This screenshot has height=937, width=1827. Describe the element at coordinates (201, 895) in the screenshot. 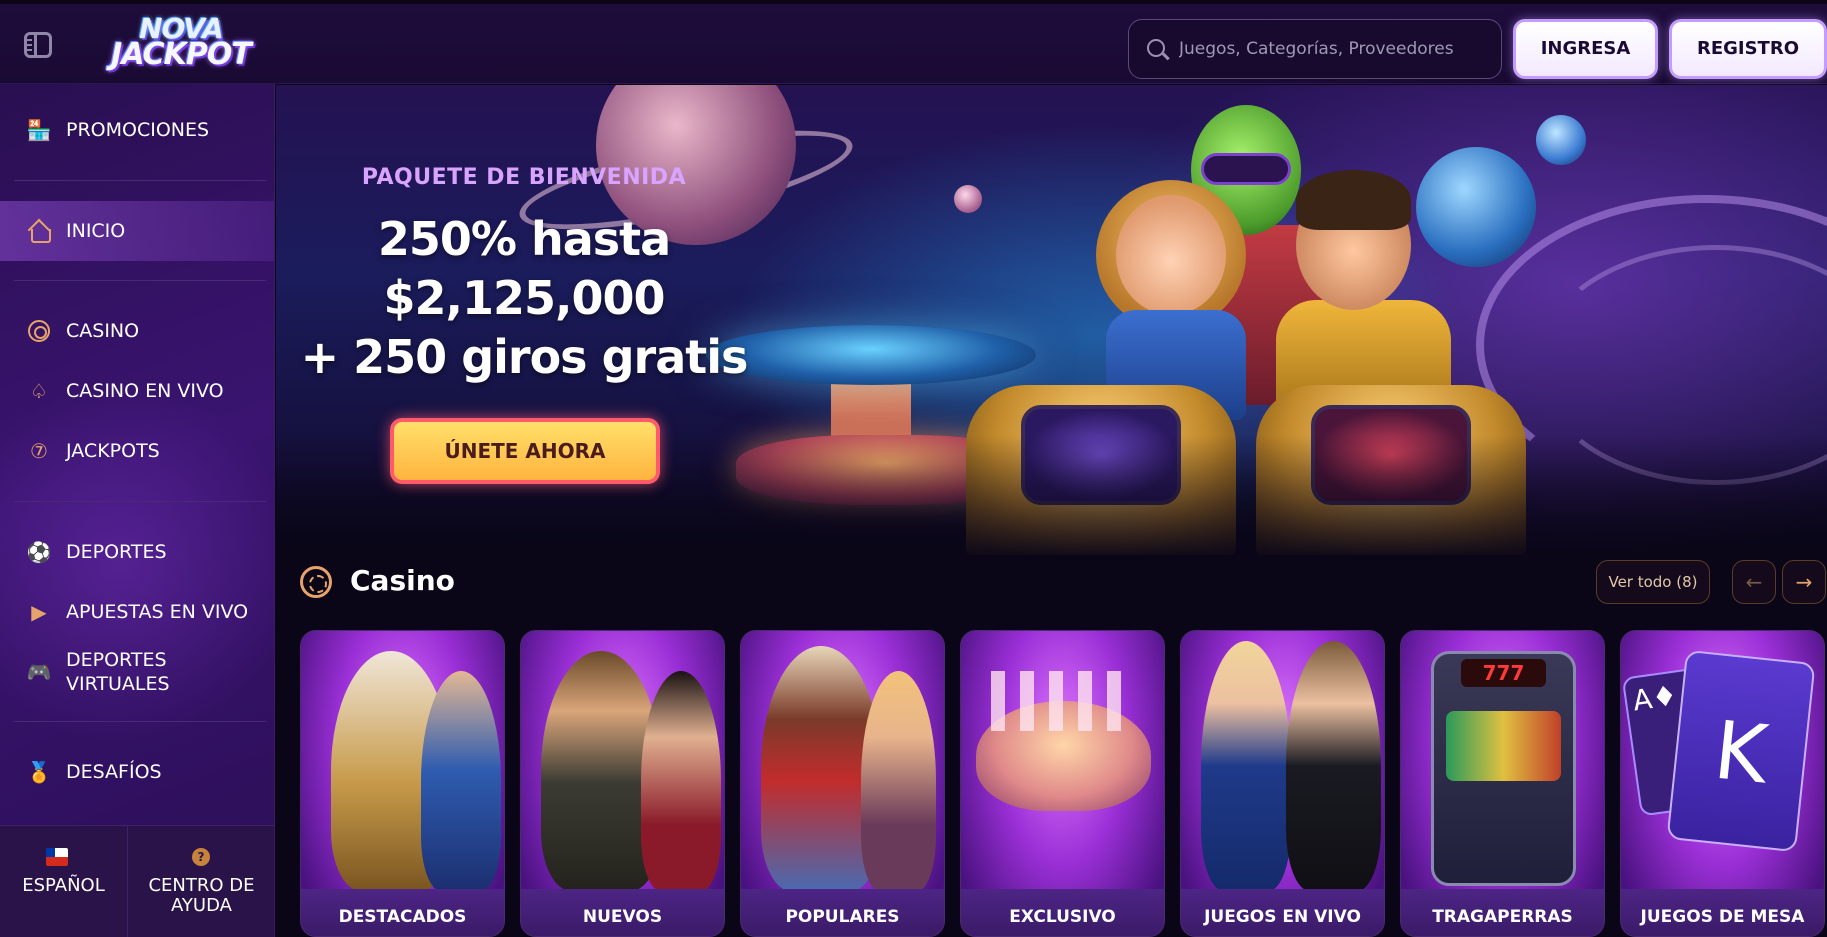

I see `help-label: CENTRO DE AYUDA` at that location.